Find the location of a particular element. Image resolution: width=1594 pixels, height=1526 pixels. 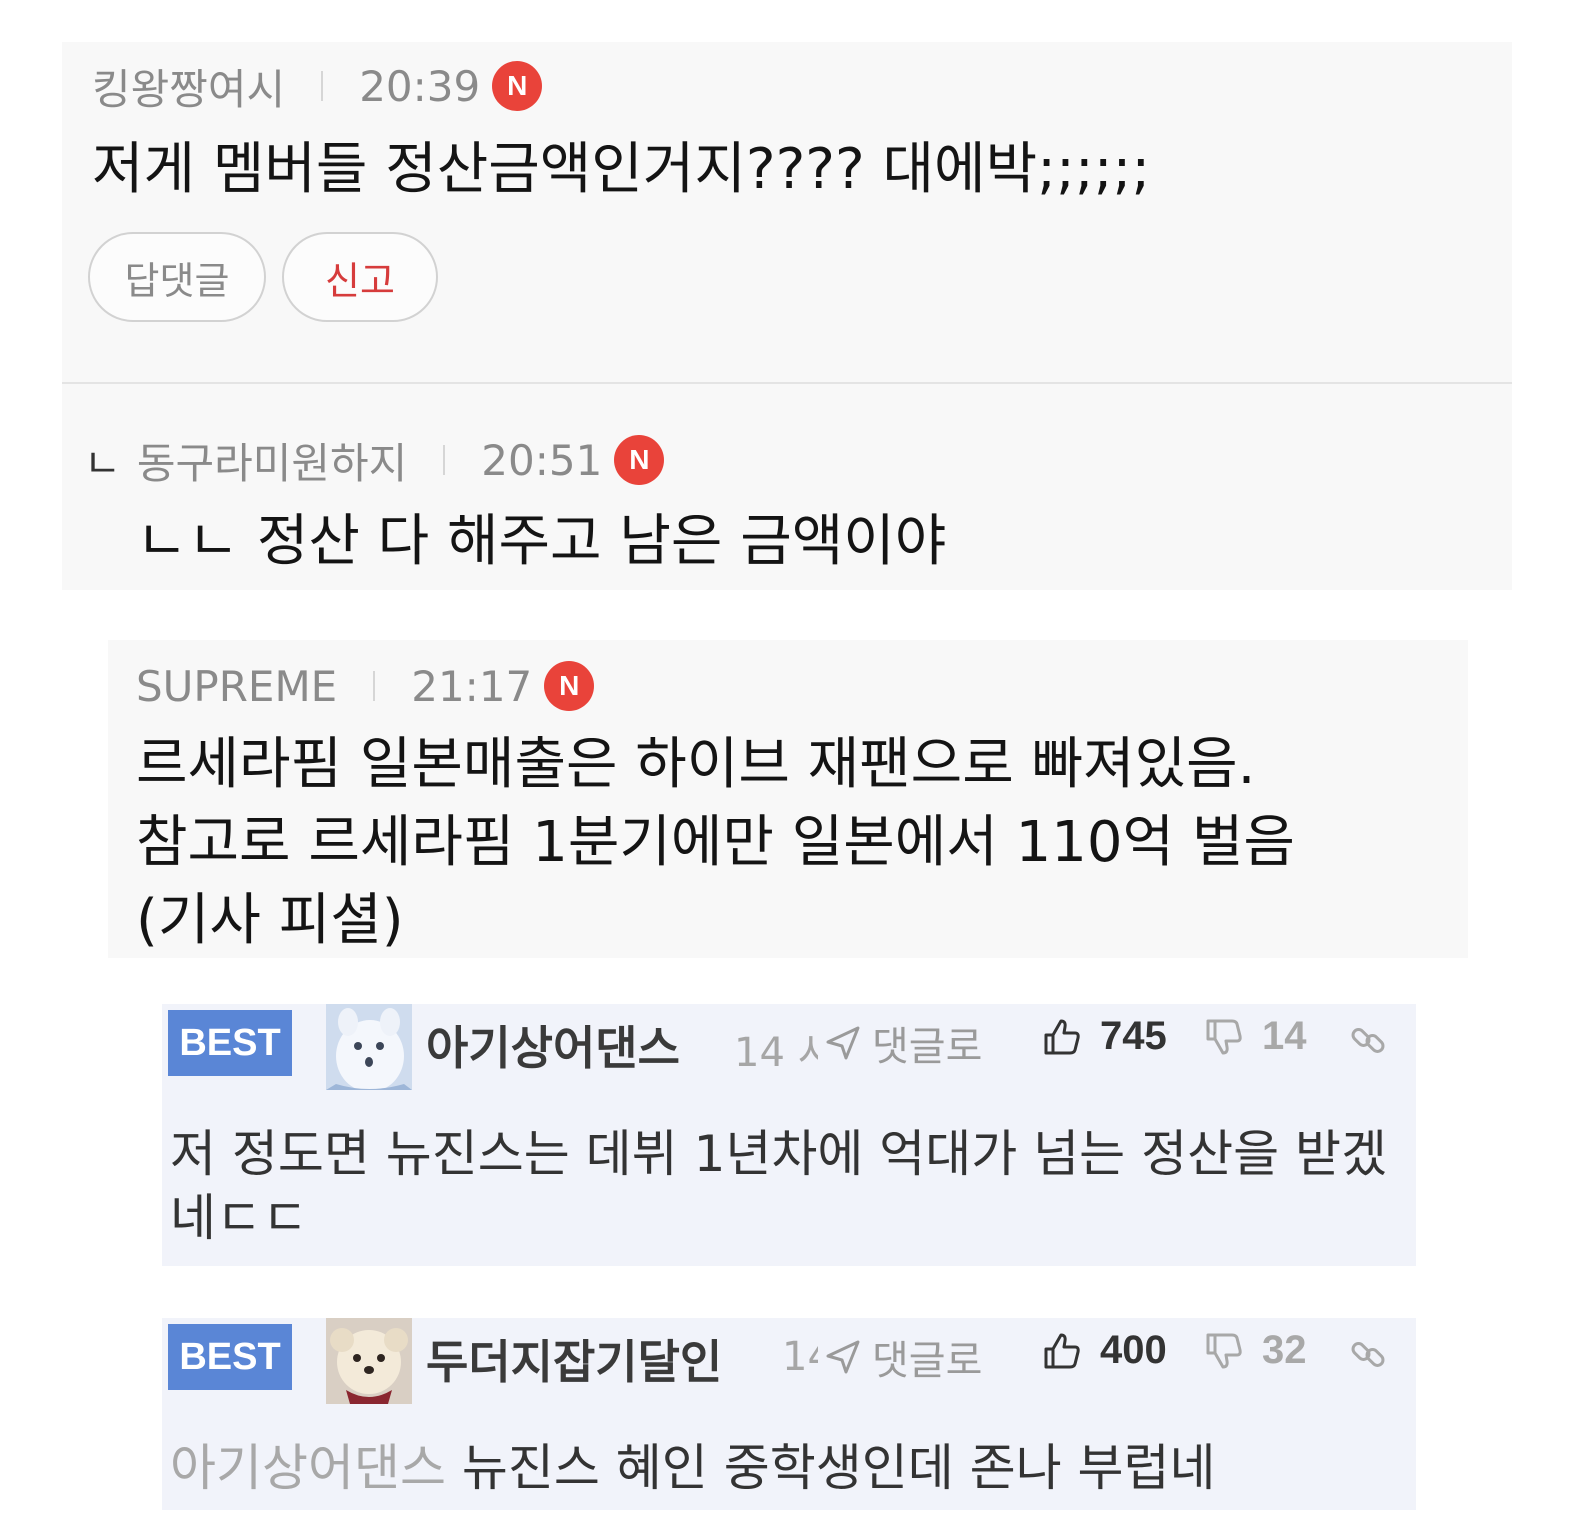

reply-meta: ㄴ 동구라미원하지 20:51 N is located at coordinates (374, 461).